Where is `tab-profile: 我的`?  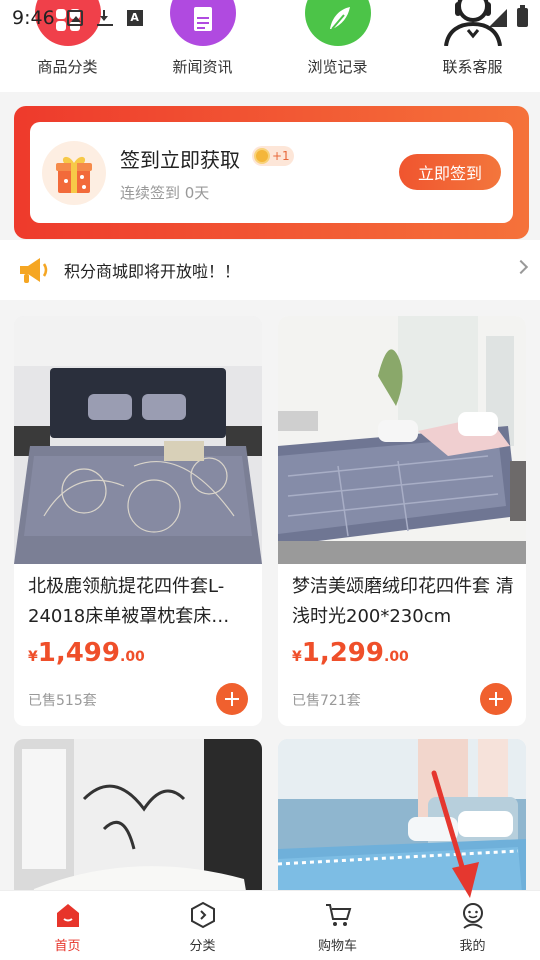 tab-profile: 我的 is located at coordinates (472, 925).